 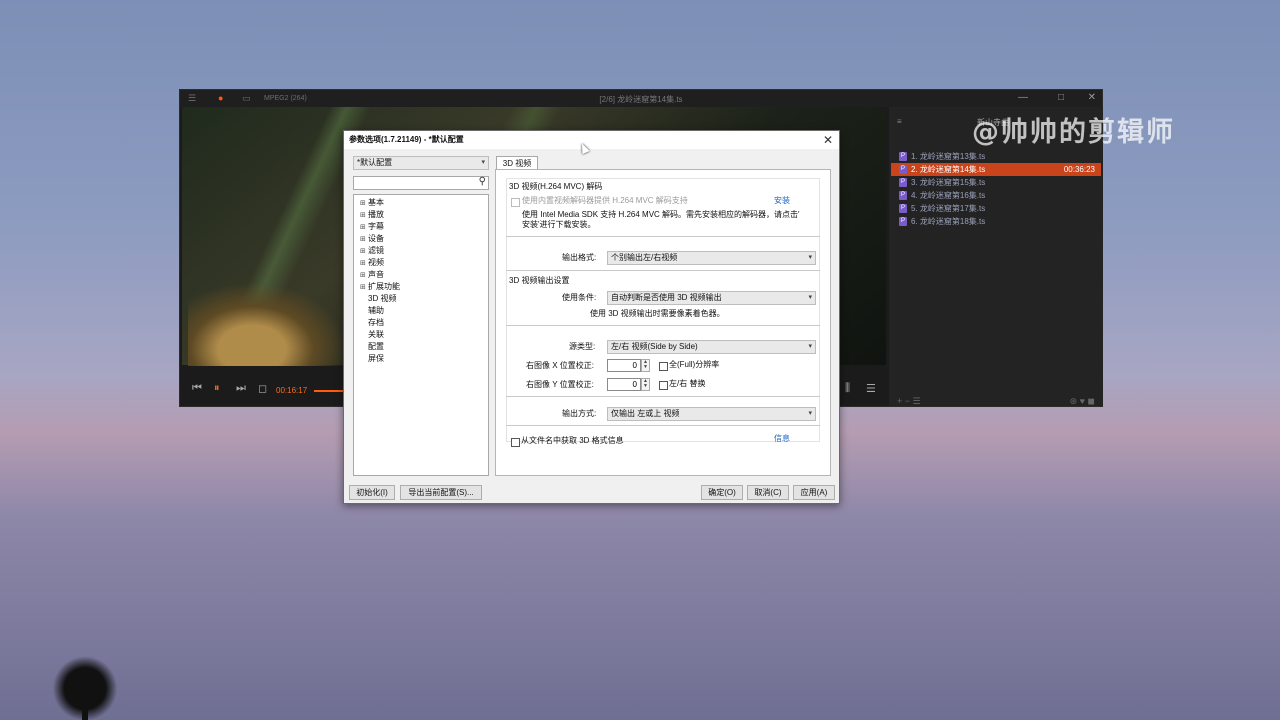 I want to click on list-item-label: 3. 龙岭迷窟第15集.ts, so click(x=948, y=182).